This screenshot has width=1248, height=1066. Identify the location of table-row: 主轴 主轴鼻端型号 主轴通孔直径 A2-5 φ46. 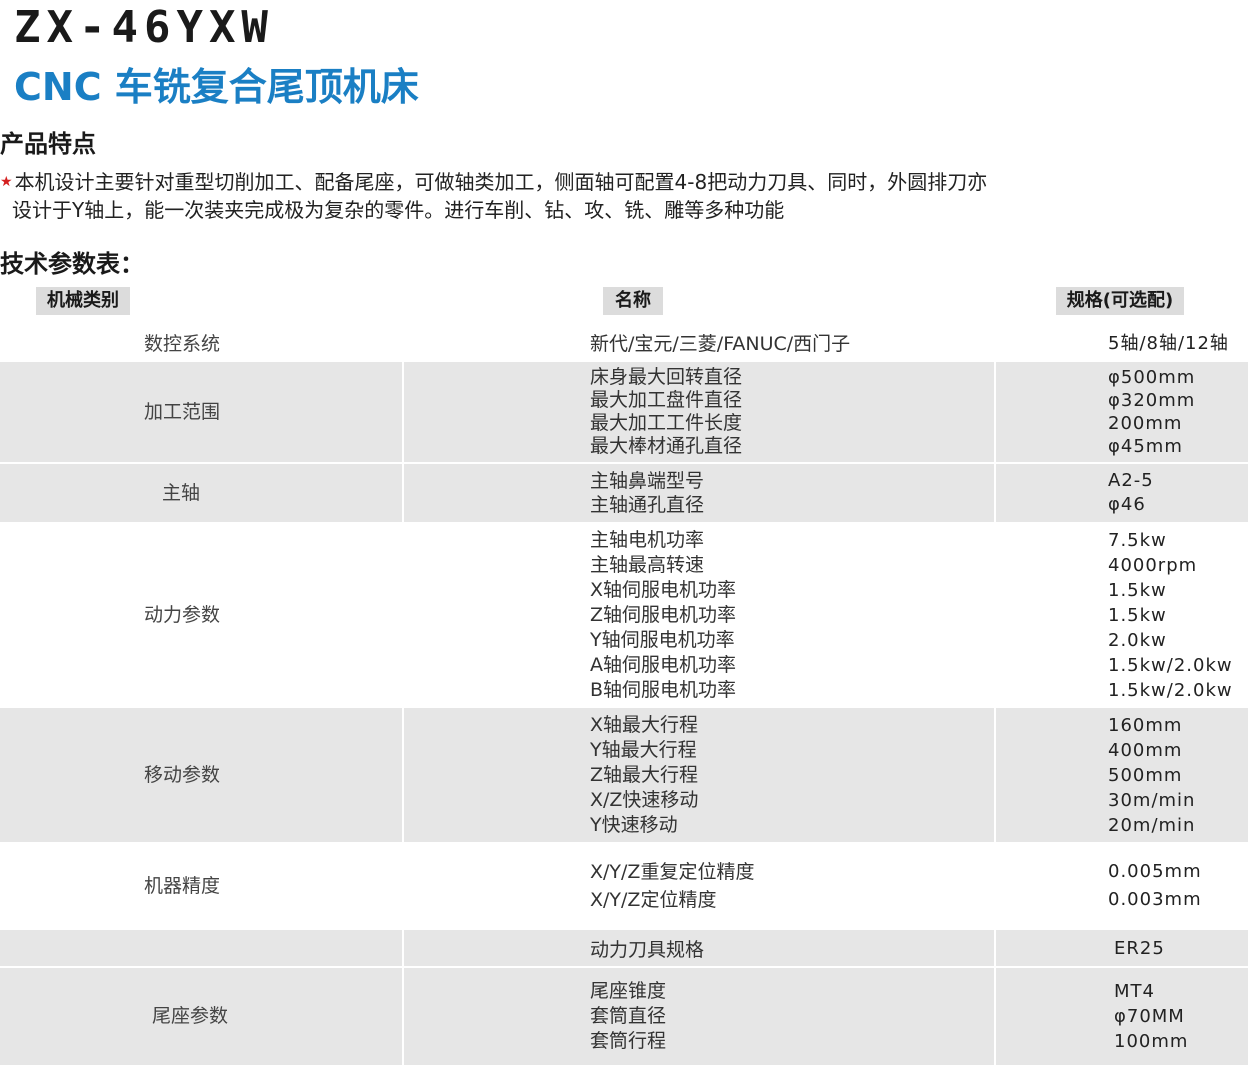
(624, 493).